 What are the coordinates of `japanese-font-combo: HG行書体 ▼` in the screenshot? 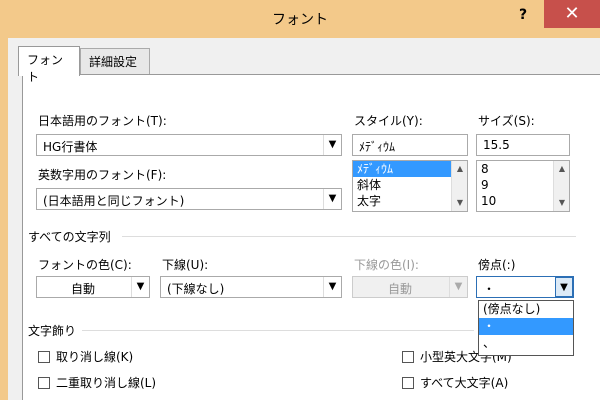 It's located at (189, 145).